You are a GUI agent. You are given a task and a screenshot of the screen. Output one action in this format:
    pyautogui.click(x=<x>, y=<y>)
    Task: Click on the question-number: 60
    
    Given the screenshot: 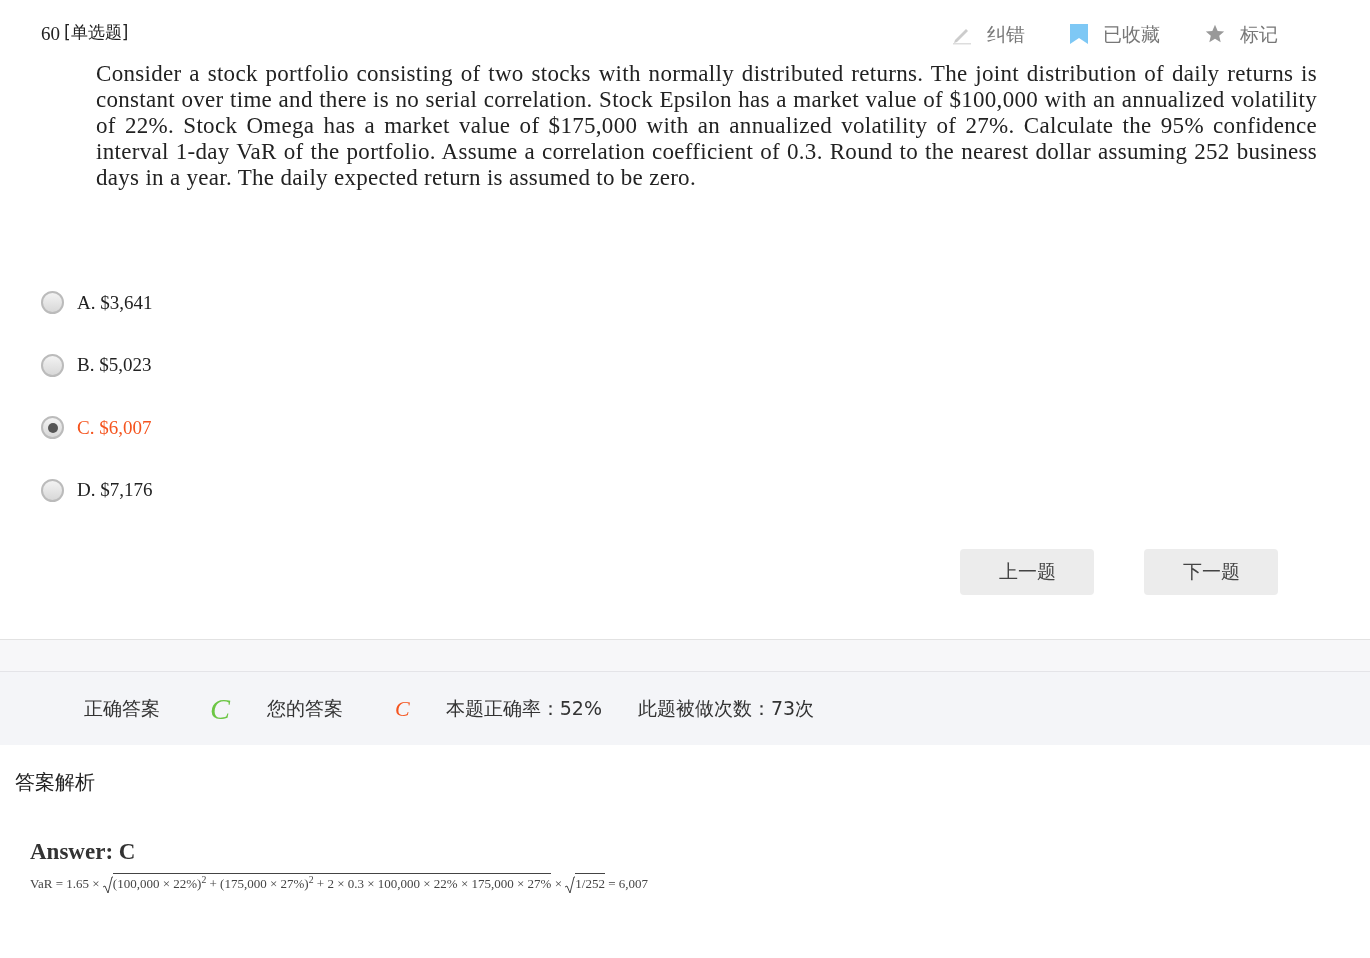 What is the action you would take?
    pyautogui.click(x=50, y=34)
    